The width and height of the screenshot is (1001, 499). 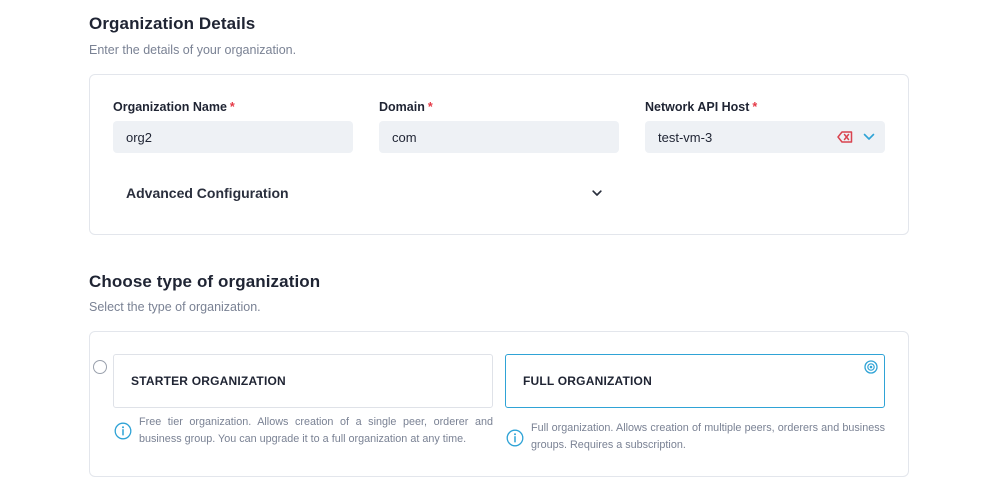 What do you see at coordinates (871, 367) in the screenshot?
I see `selected-radio-icon` at bounding box center [871, 367].